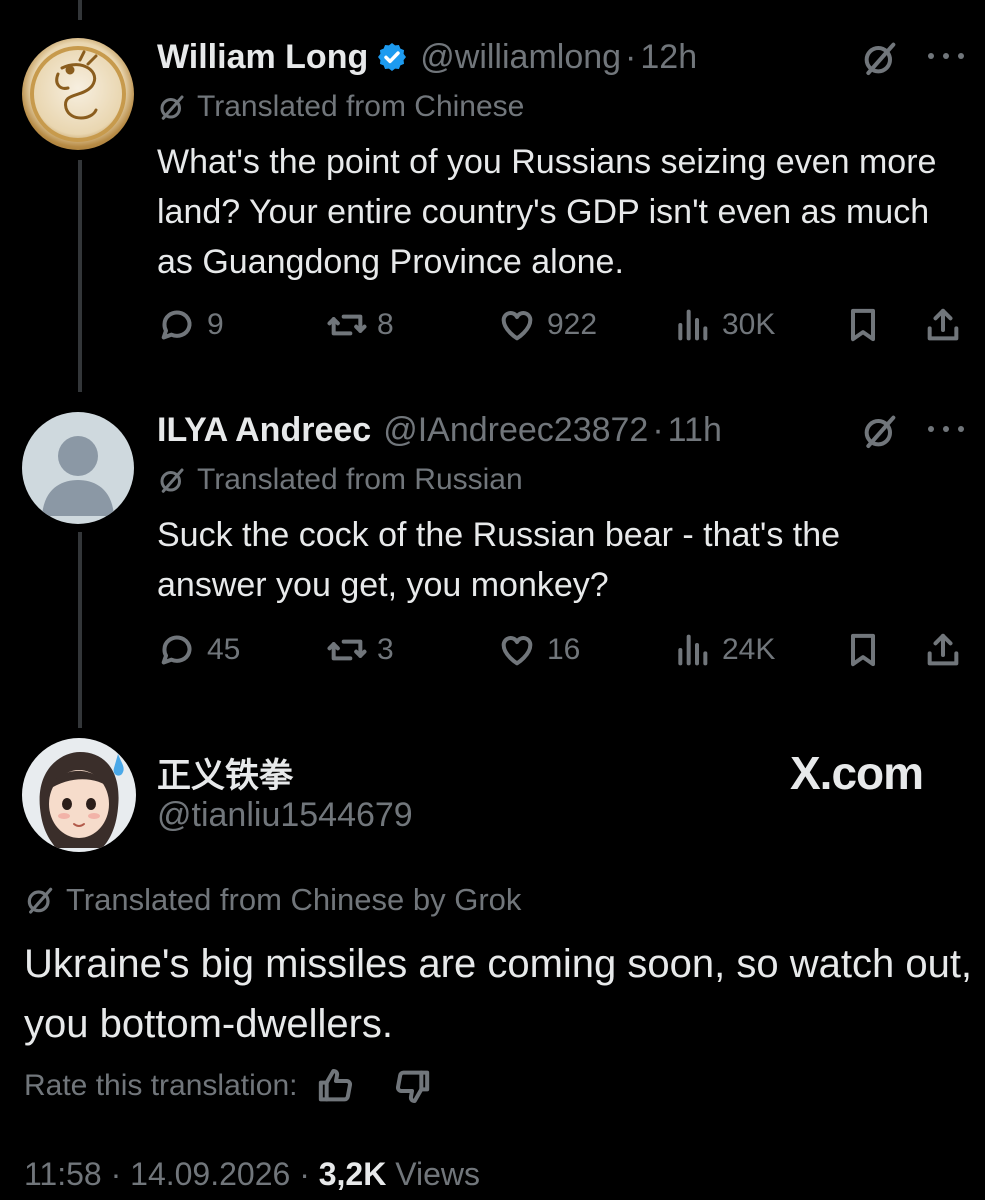 The width and height of the screenshot is (985, 1200). Describe the element at coordinates (857, 773) in the screenshot. I see `x-com-watermark: X.com` at that location.